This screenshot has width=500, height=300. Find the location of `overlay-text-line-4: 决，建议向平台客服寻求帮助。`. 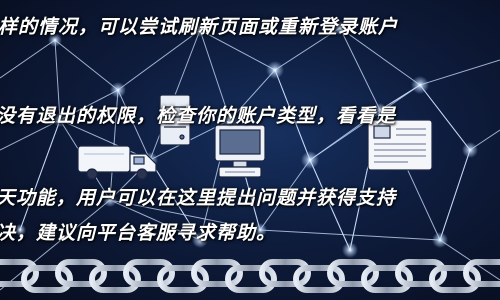

overlay-text-line-4: 决，建议向平台客服寻求帮助。 is located at coordinates (138, 233).